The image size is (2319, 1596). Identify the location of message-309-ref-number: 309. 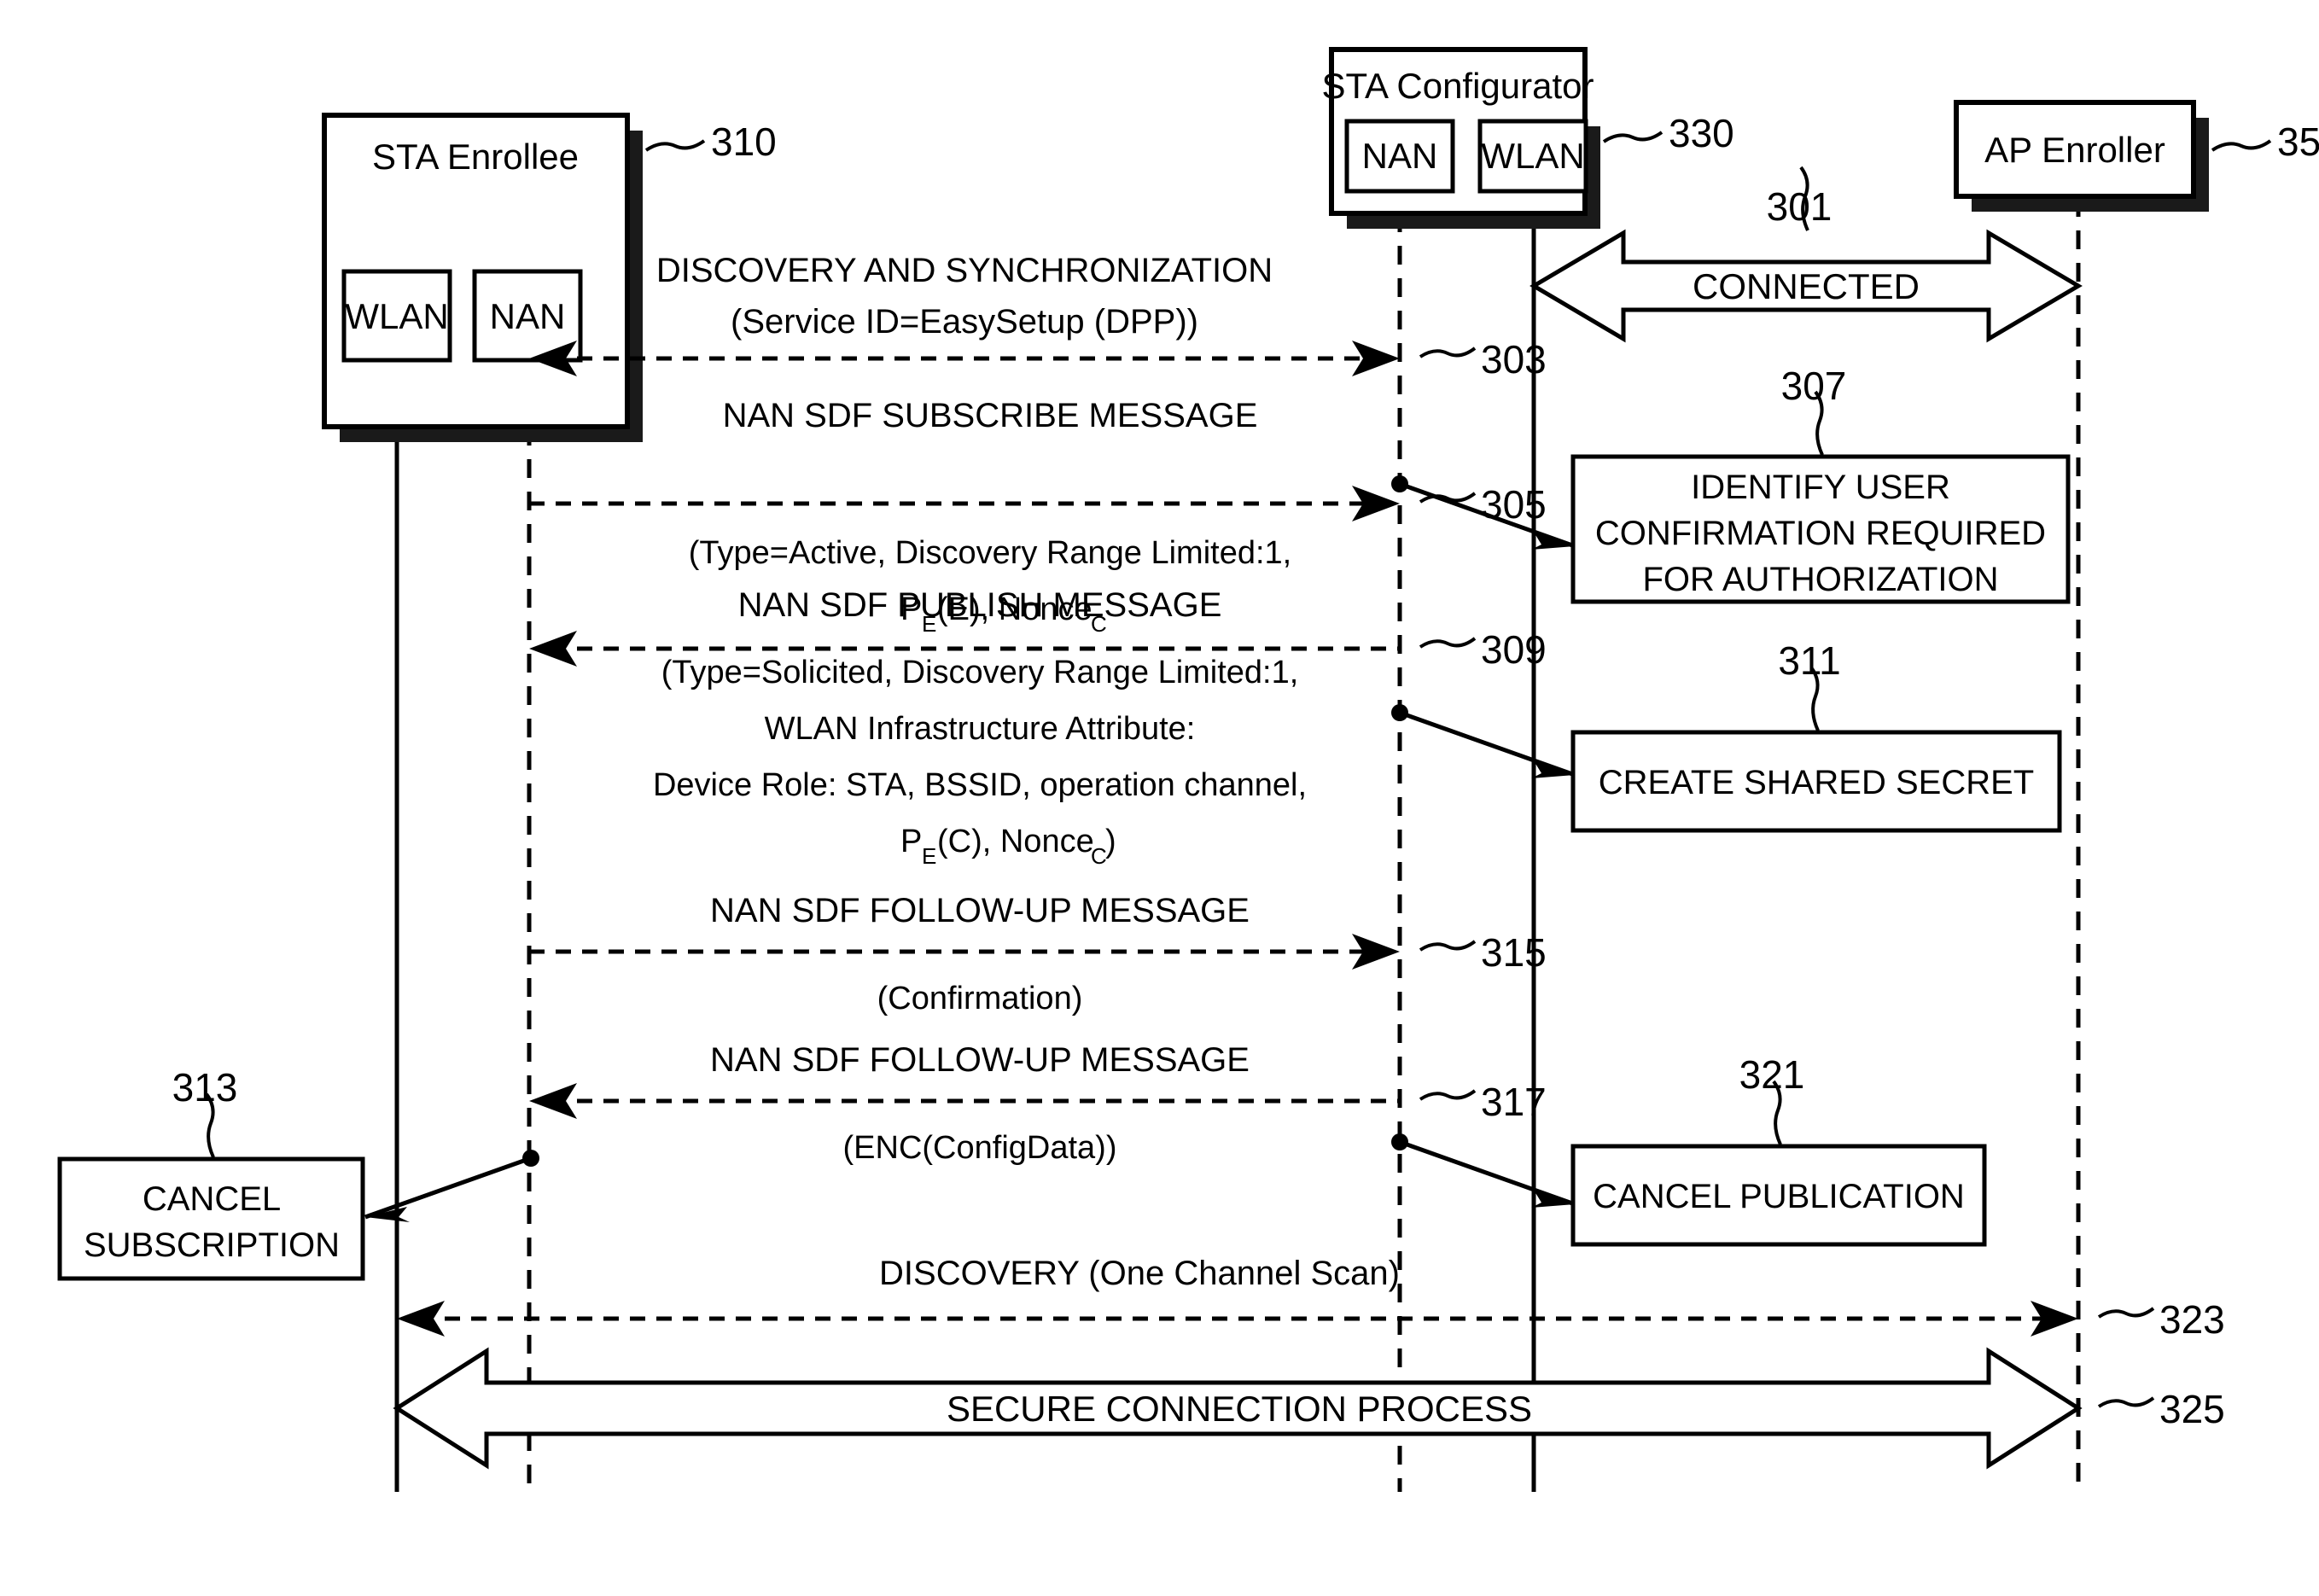
(1514, 649).